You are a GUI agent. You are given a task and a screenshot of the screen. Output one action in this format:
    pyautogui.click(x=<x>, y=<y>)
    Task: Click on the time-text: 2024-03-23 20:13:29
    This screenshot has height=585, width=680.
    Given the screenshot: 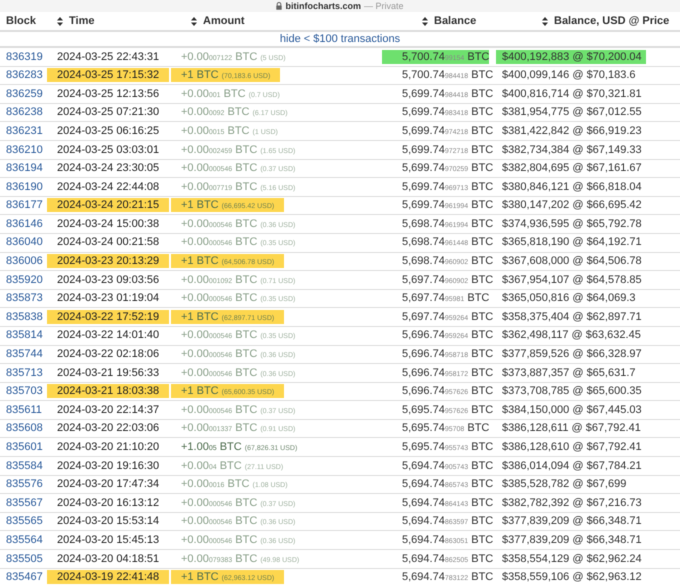 What is the action you would take?
    pyautogui.click(x=108, y=261)
    